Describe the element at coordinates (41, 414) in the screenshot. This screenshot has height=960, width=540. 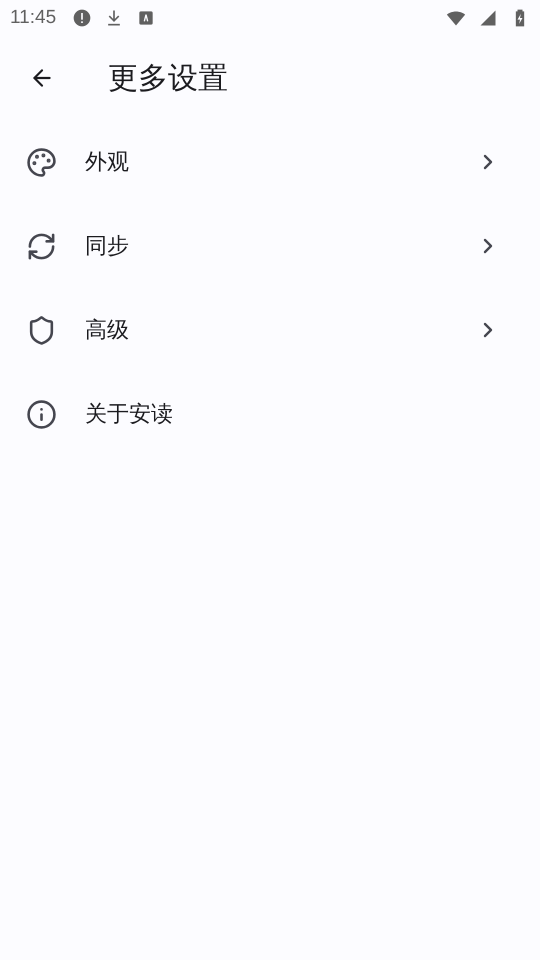
I see `info-icon` at that location.